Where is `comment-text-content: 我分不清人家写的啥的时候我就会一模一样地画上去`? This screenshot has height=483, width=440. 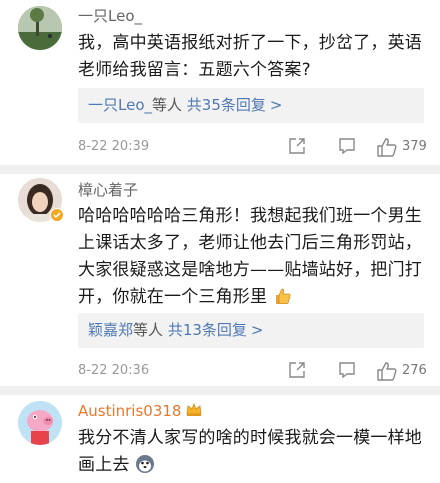 comment-text-content: 我分不清人家写的啥的时候我就会一模一样地画上去 is located at coordinates (250, 451).